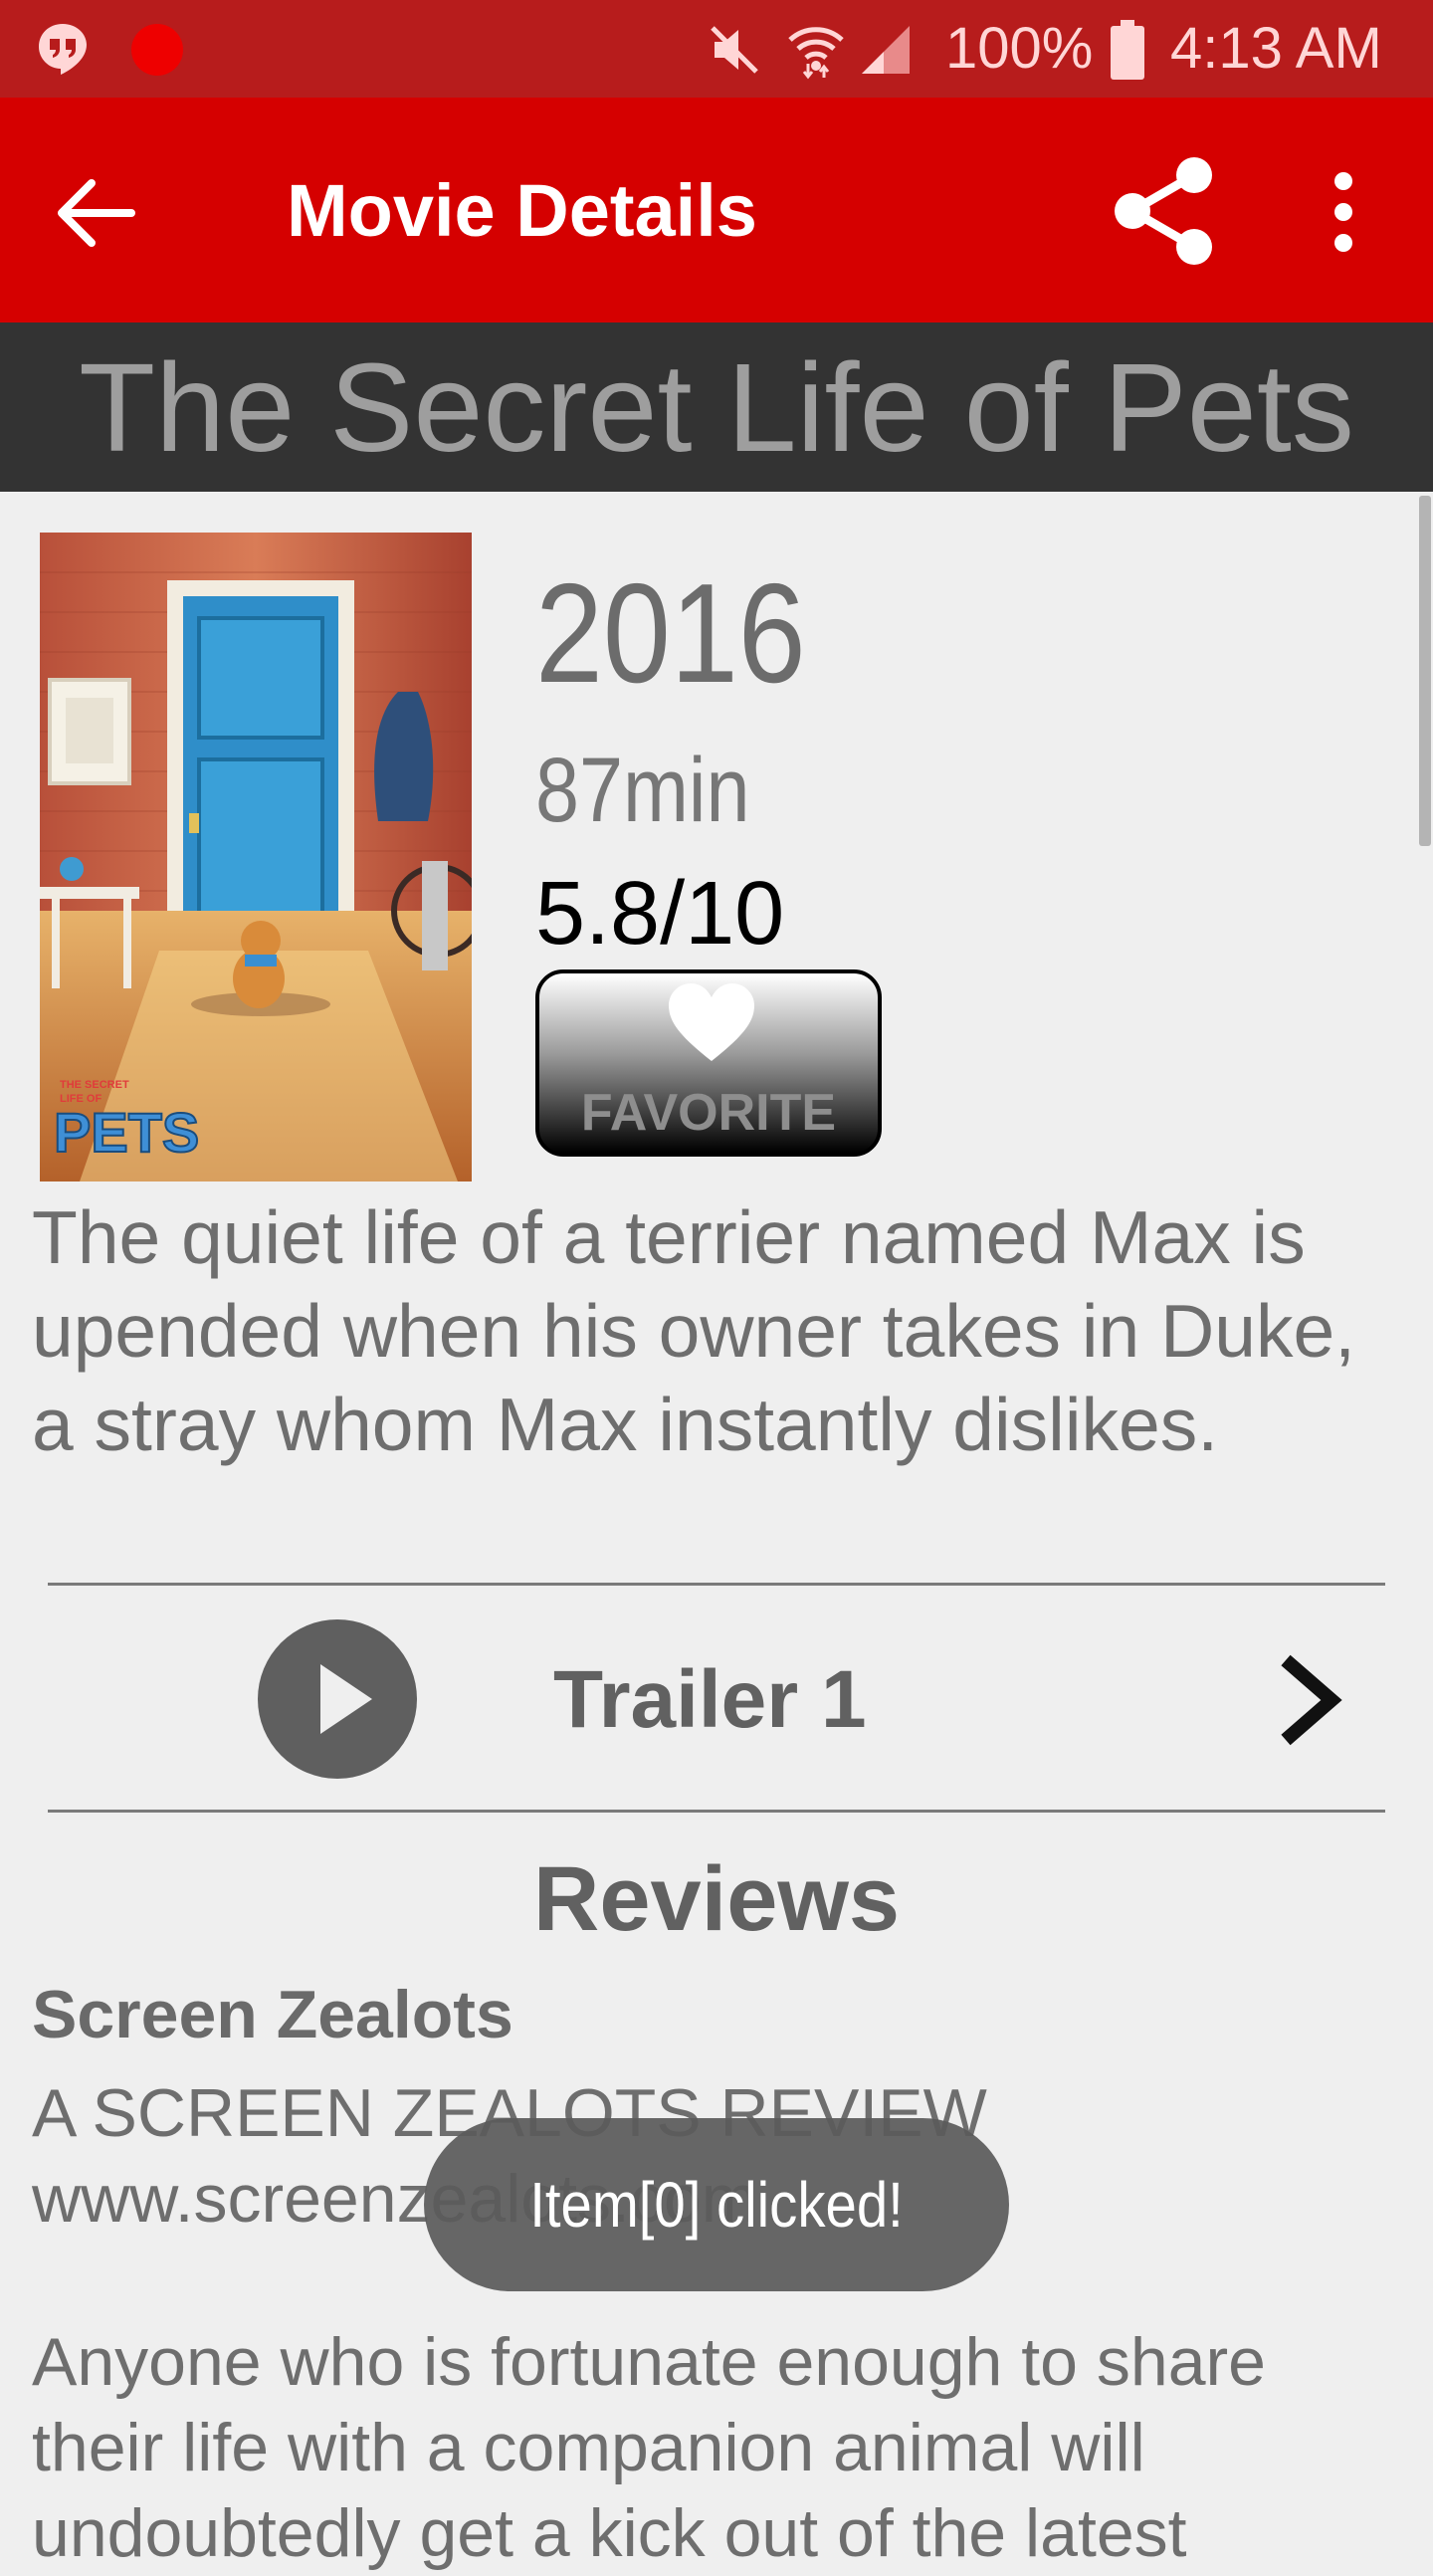  What do you see at coordinates (157, 50) in the screenshot?
I see `recording-dot-icon` at bounding box center [157, 50].